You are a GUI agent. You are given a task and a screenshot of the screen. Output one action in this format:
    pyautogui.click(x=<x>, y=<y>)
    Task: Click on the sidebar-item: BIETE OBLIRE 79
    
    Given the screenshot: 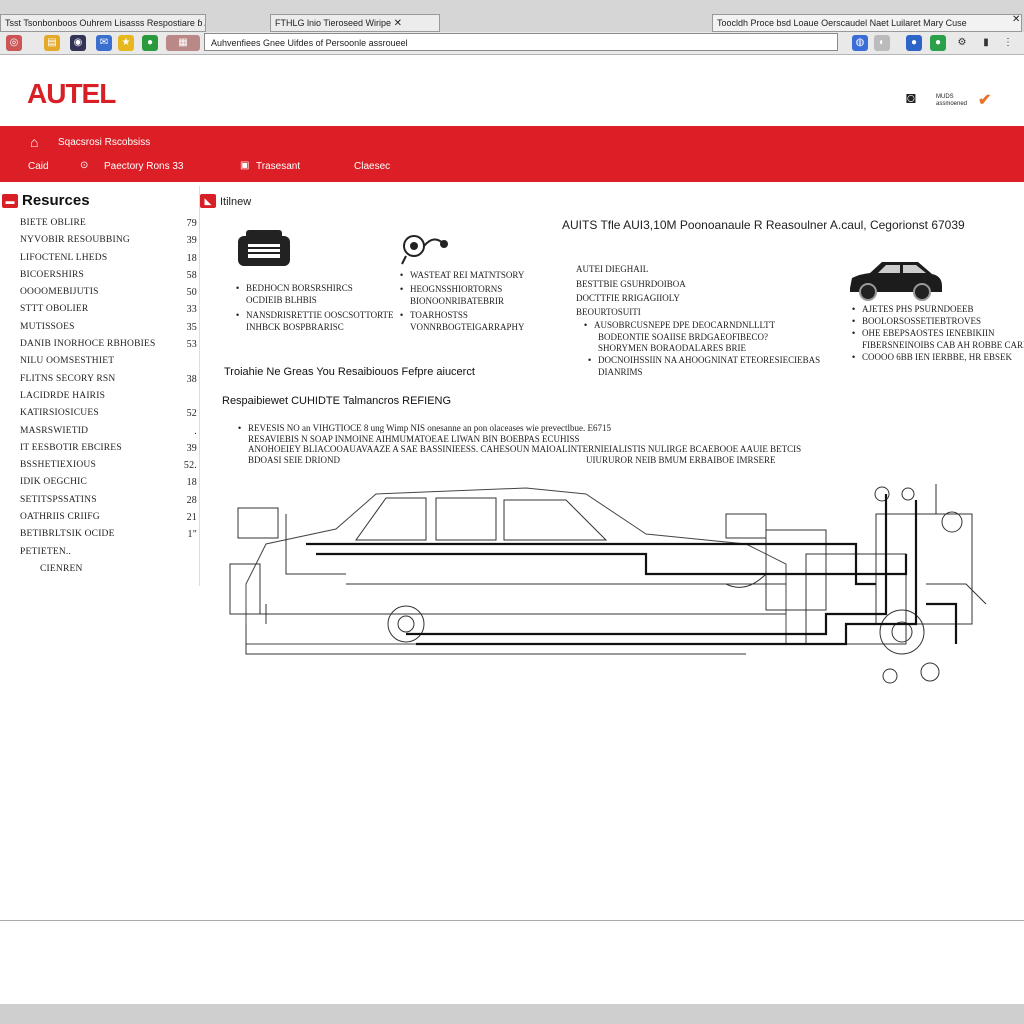 What is the action you would take?
    pyautogui.click(x=110, y=226)
    